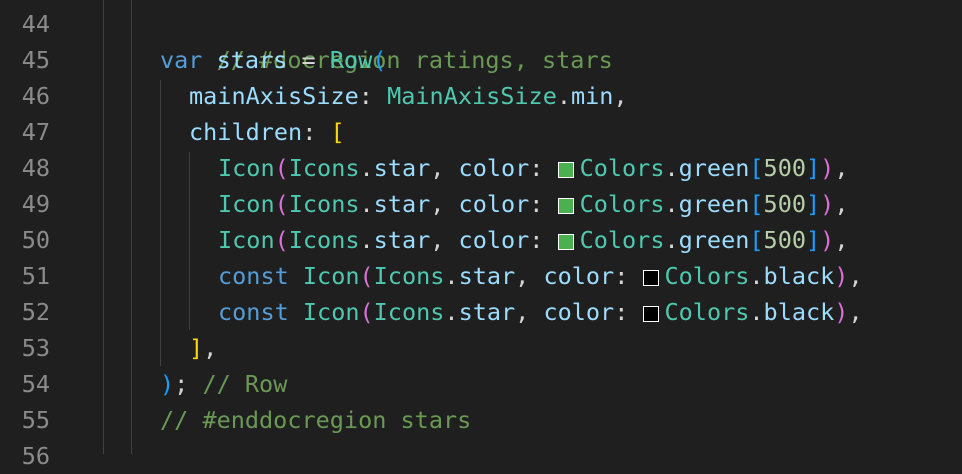  Describe the element at coordinates (245, 384) in the screenshot. I see `comment: // Row` at that location.